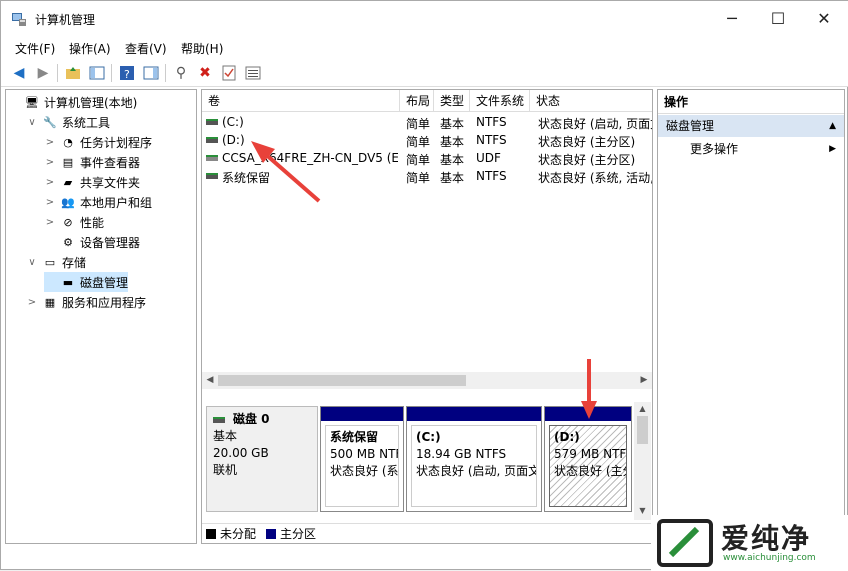 This screenshot has height=571, width=848. What do you see at coordinates (354, 437) in the screenshot?
I see `partition-name: 系统保留` at bounding box center [354, 437].